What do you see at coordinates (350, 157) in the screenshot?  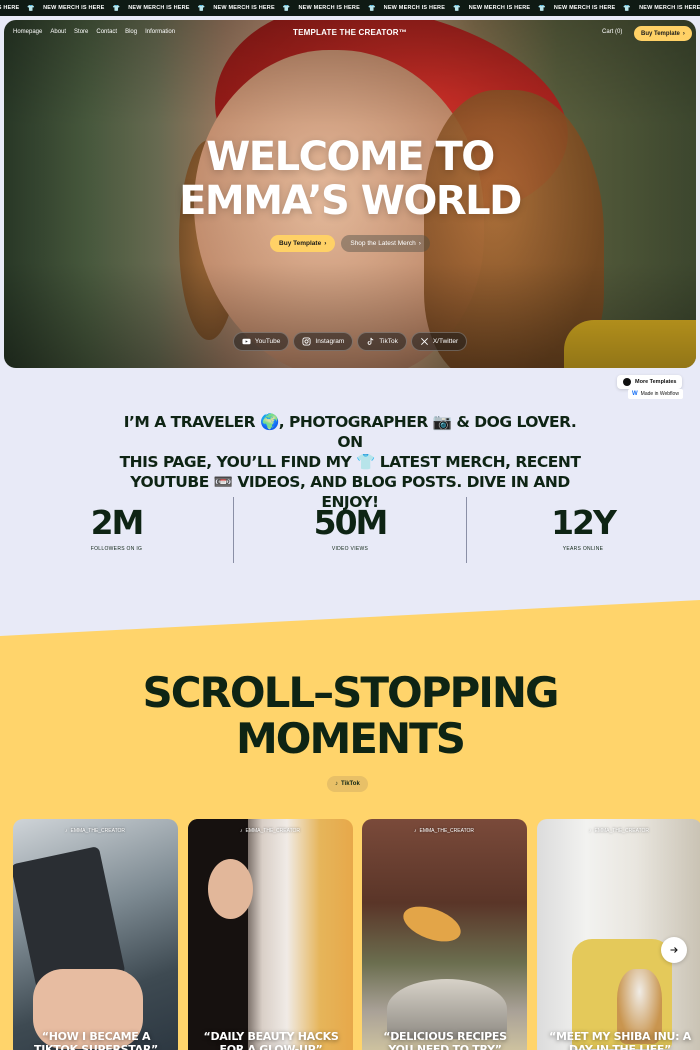 I see `hero-title-line1: WELCOME TO` at bounding box center [350, 157].